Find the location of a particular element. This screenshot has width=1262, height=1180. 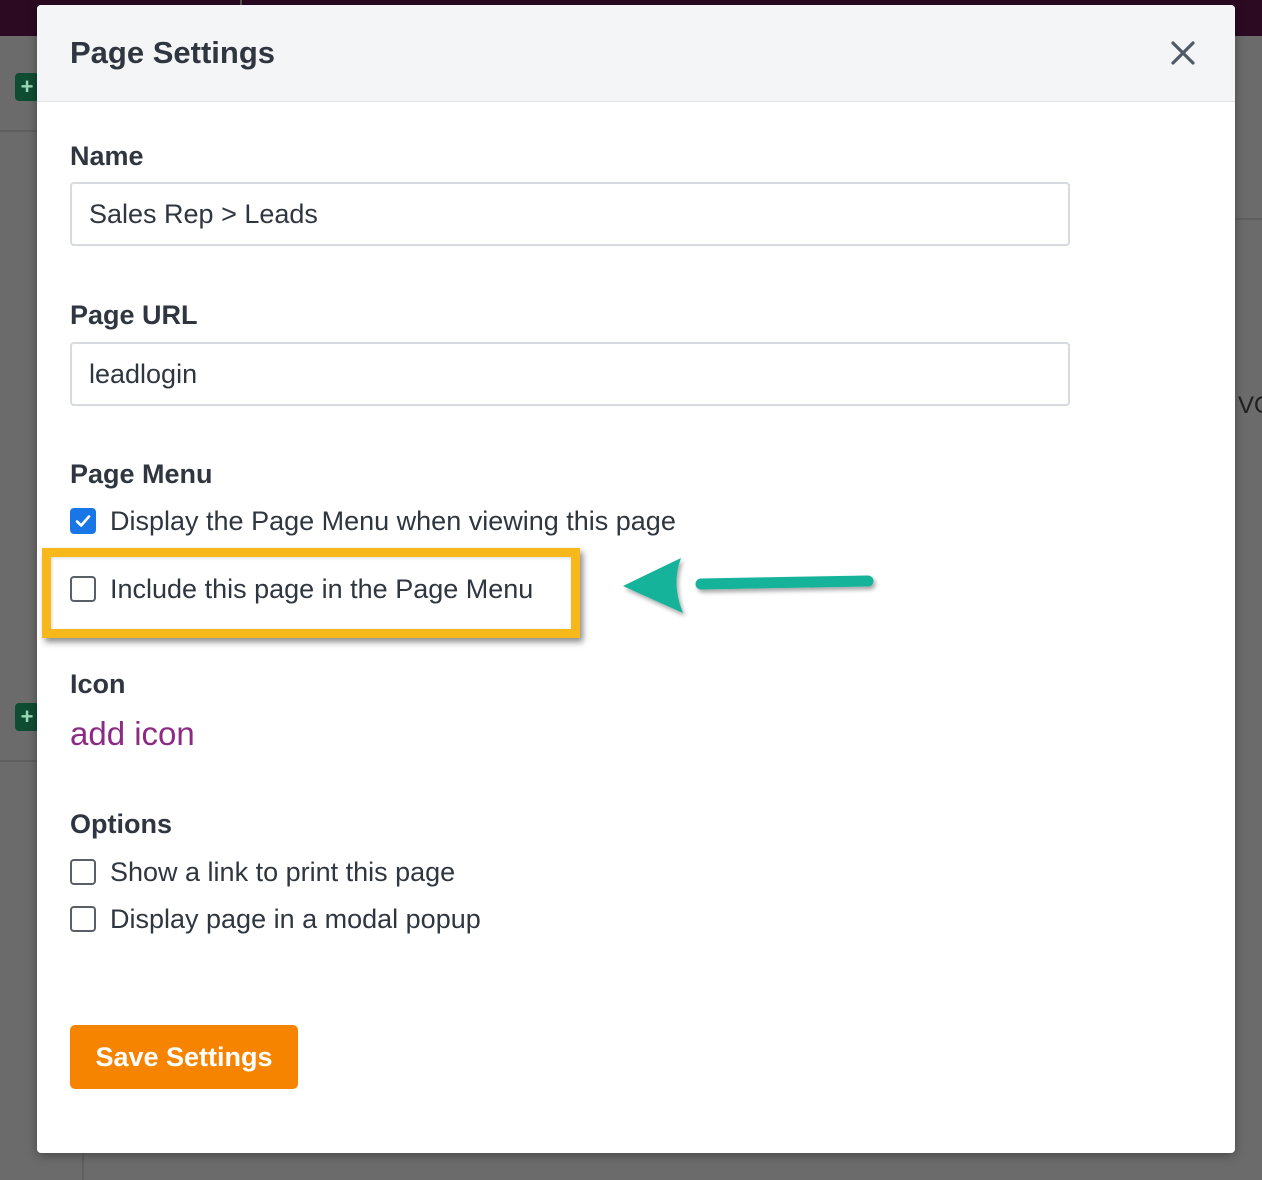

close-button is located at coordinates (1183, 53).